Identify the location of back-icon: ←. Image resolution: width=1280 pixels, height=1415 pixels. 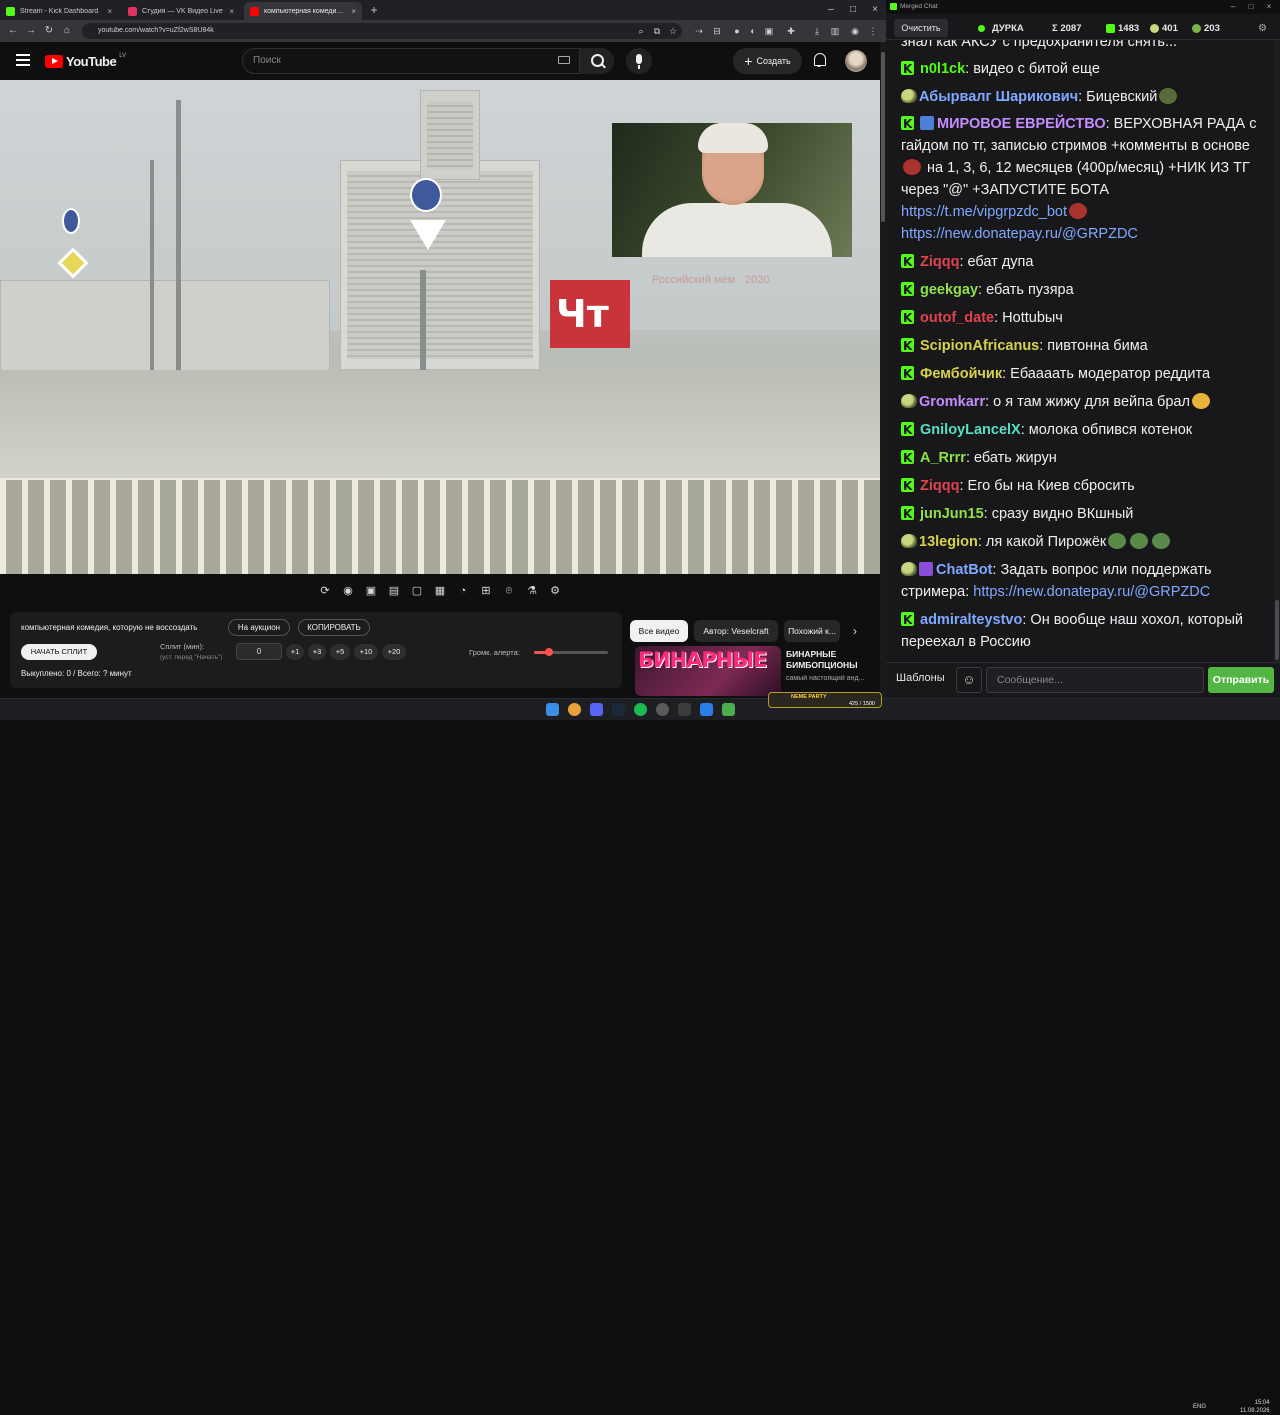
(13, 31).